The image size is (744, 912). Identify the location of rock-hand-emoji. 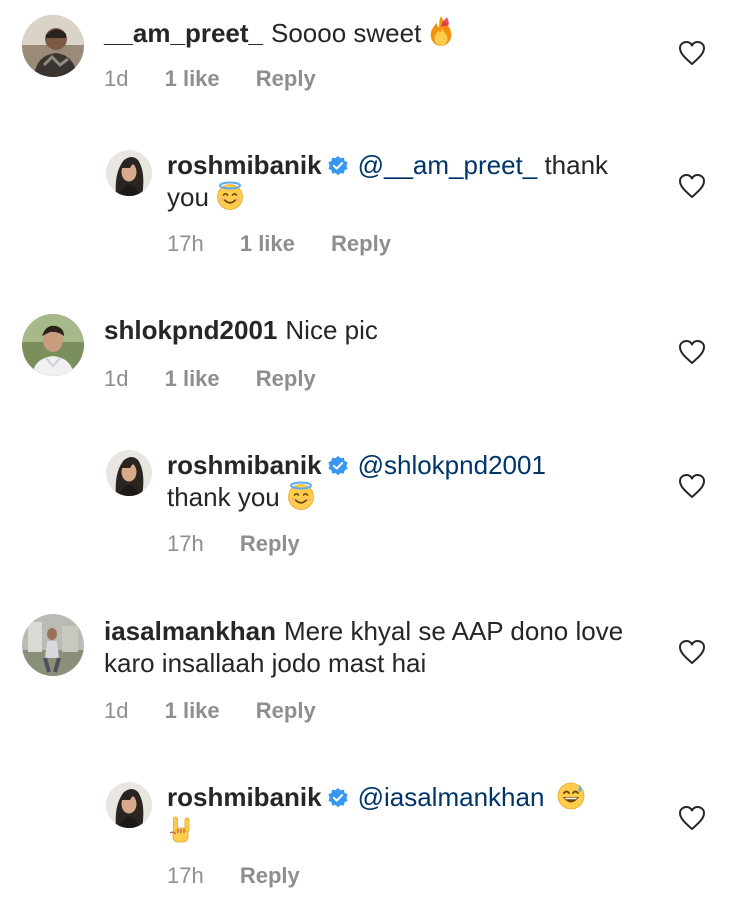
(180, 829).